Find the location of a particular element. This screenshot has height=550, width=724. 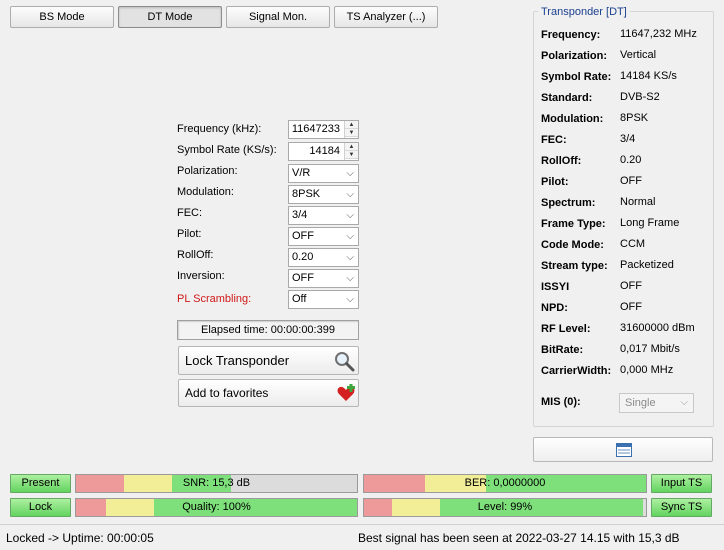

ber-text: BER: 0,0000000 is located at coordinates (505, 483).